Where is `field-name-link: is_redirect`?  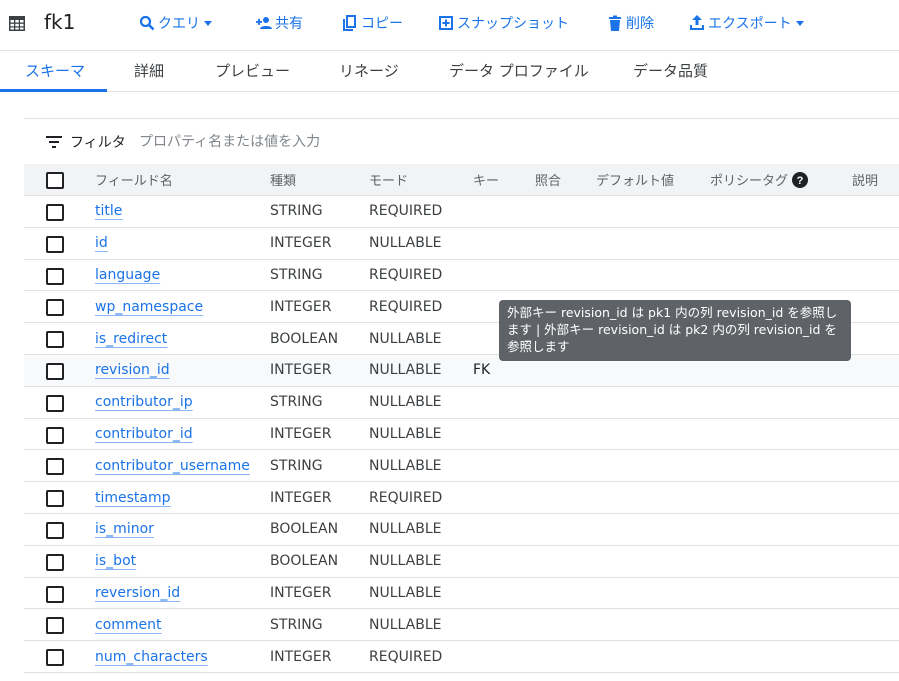
field-name-link: is_redirect is located at coordinates (131, 338).